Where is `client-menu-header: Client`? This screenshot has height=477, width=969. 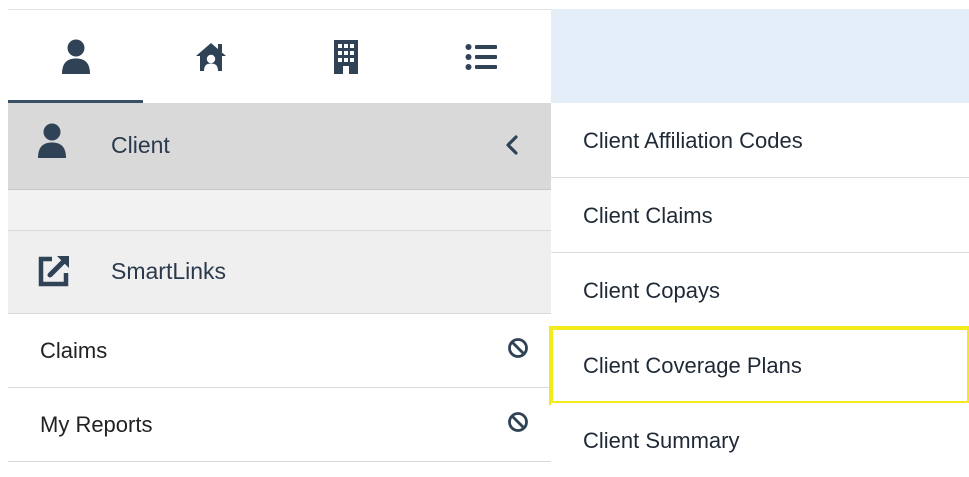
client-menu-header: Client is located at coordinates (279, 146).